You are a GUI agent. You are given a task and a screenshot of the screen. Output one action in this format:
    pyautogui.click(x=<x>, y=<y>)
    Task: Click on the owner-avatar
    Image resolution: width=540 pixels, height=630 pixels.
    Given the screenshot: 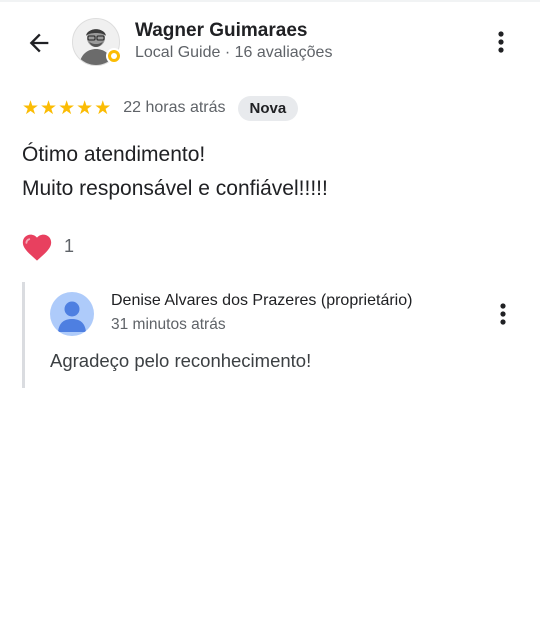 What is the action you would take?
    pyautogui.click(x=72, y=314)
    